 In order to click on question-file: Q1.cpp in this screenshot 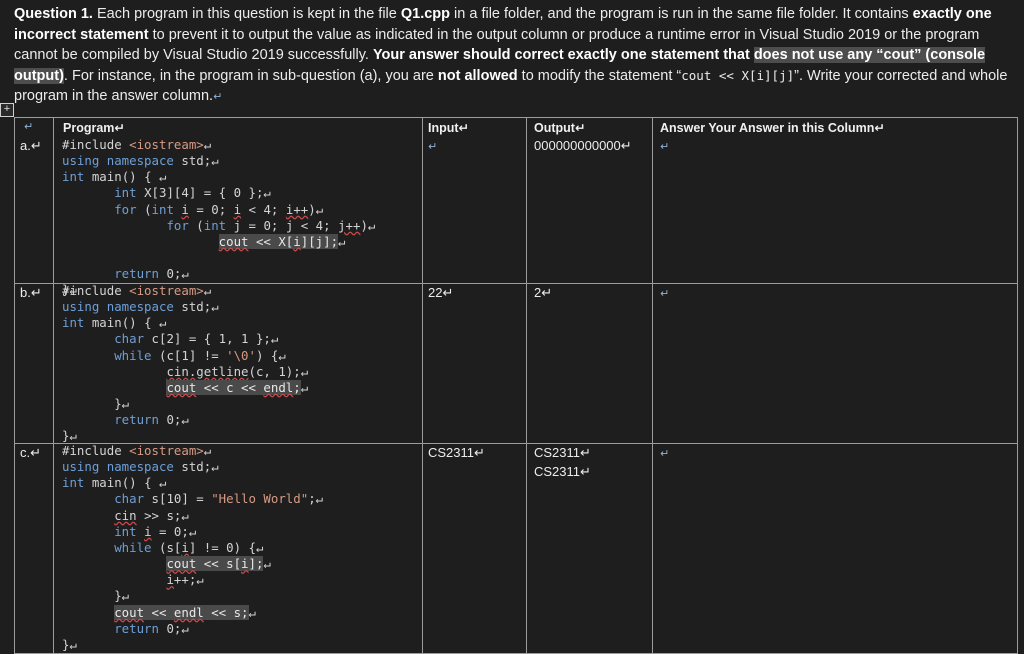, I will do `click(425, 14)`.